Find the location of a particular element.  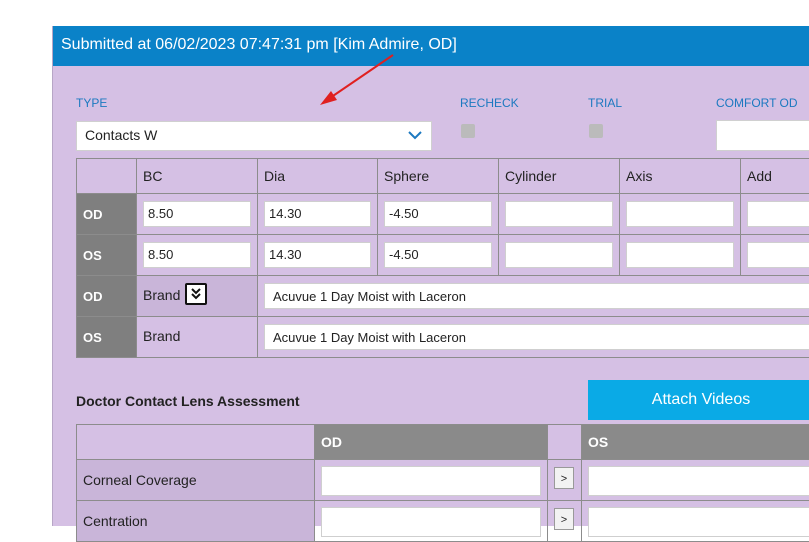

od-dia-input: 14.30 is located at coordinates (317, 214).